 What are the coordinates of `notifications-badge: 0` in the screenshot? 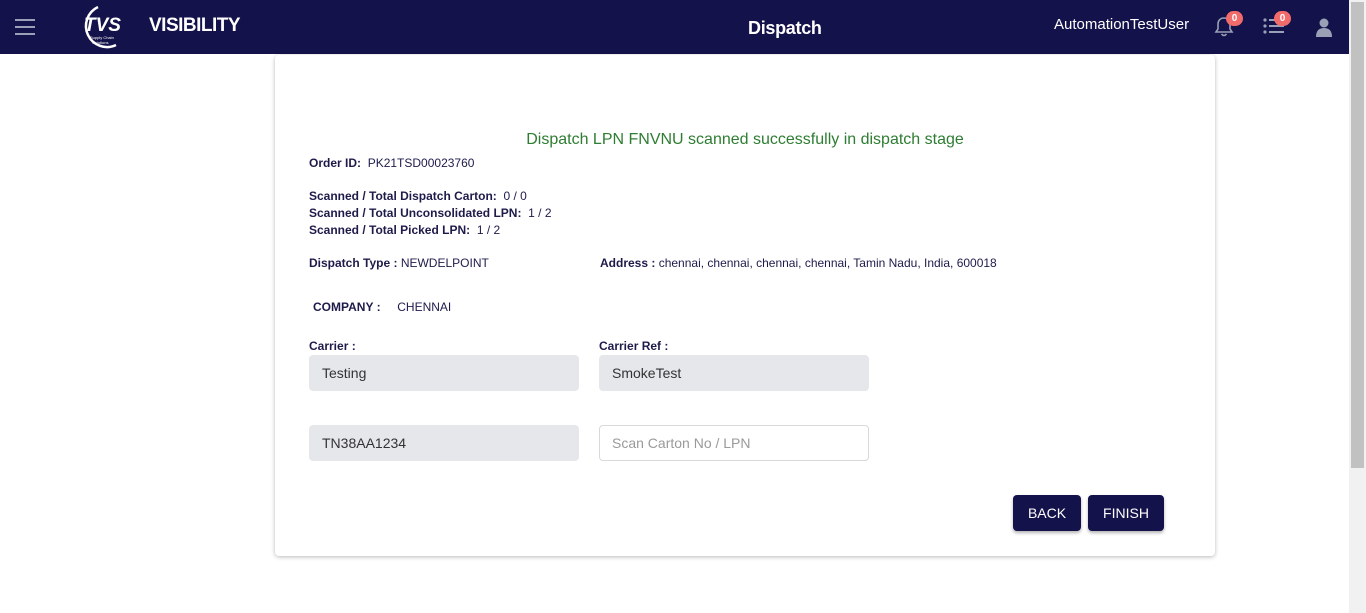 It's located at (1234, 18).